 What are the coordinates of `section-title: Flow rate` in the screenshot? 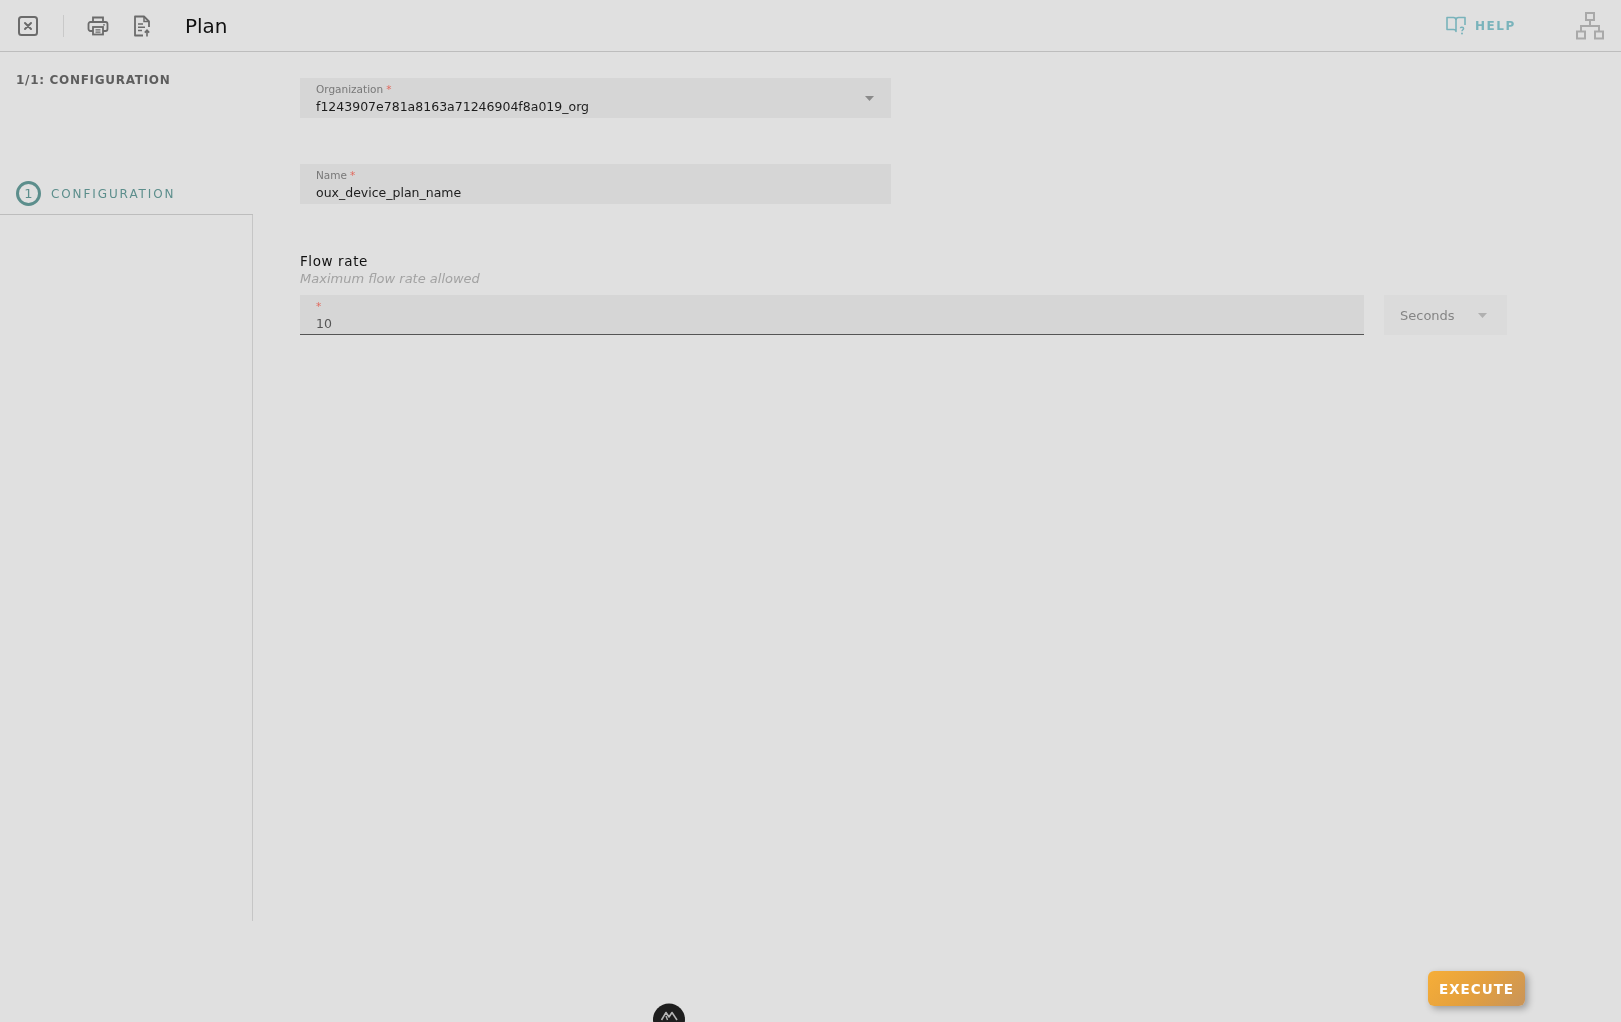 It's located at (334, 261).